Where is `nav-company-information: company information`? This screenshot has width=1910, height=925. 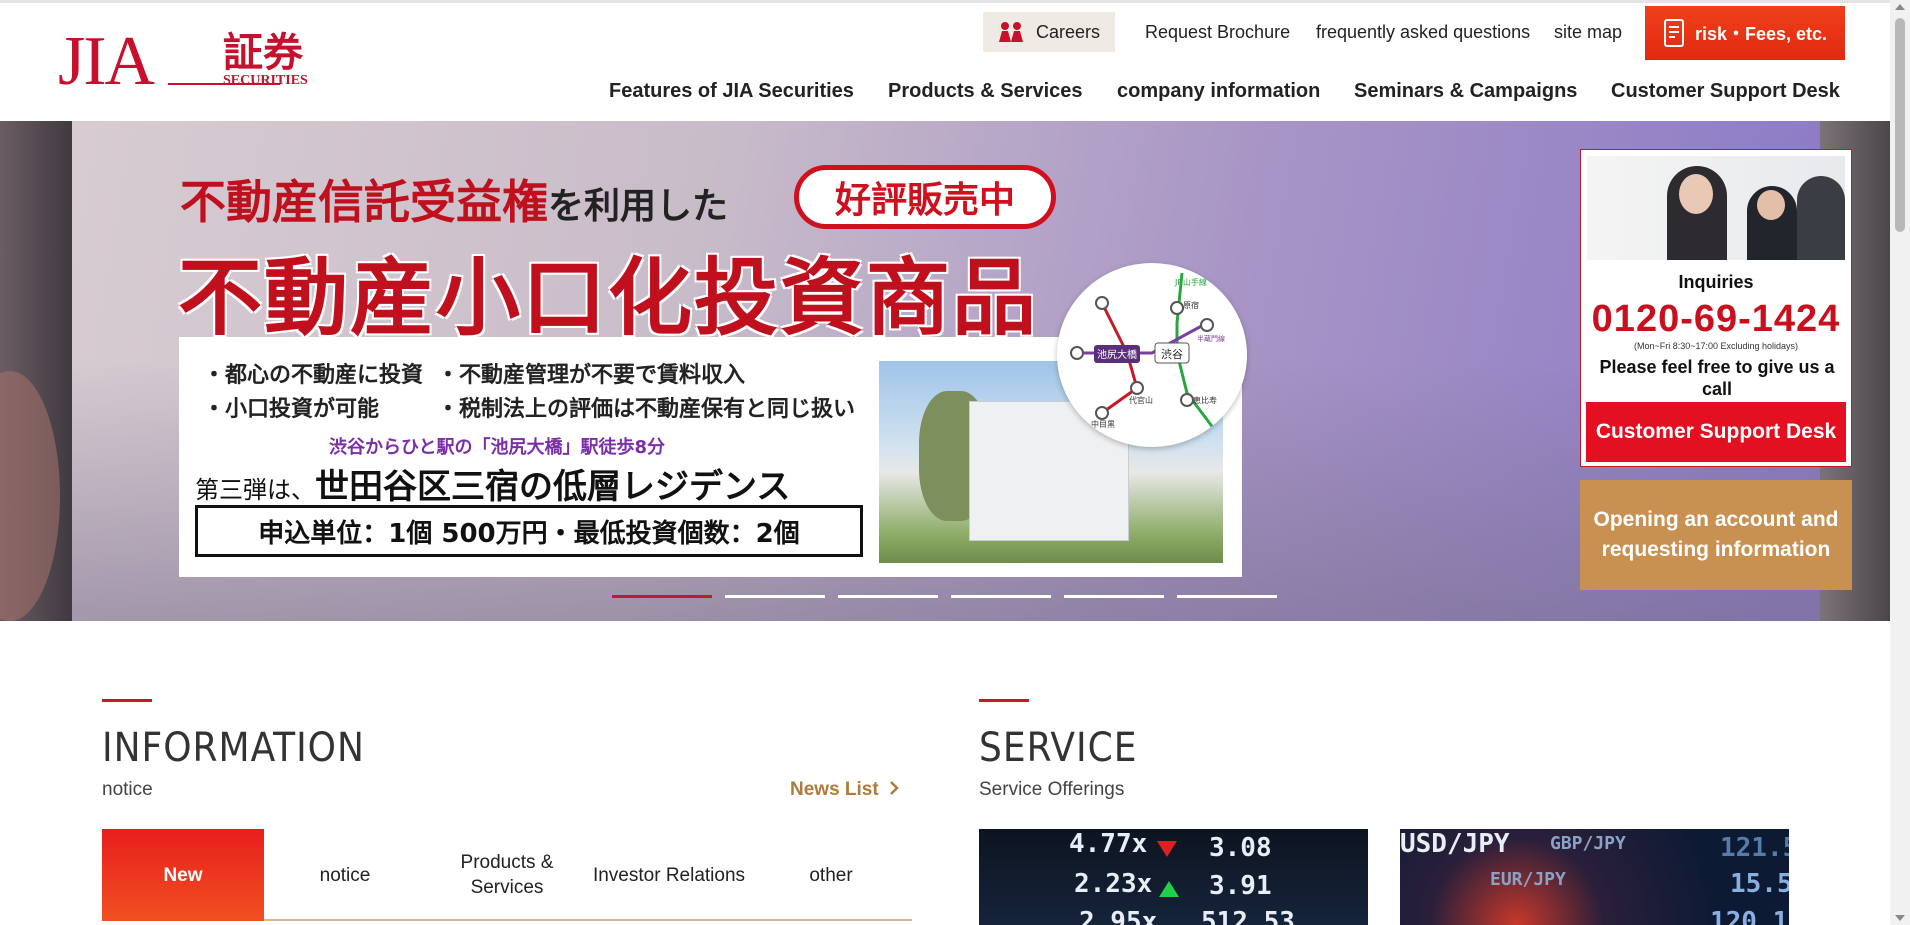 nav-company-information: company information is located at coordinates (1218, 91).